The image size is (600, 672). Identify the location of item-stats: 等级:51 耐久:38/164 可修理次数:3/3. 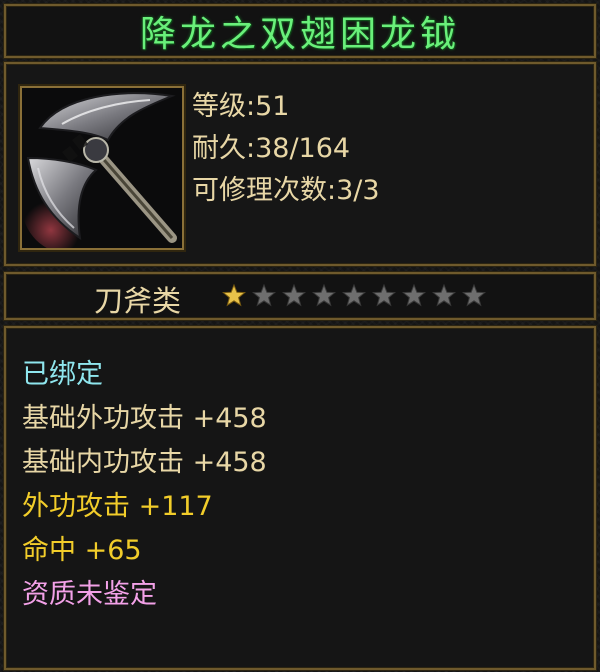
(286, 149).